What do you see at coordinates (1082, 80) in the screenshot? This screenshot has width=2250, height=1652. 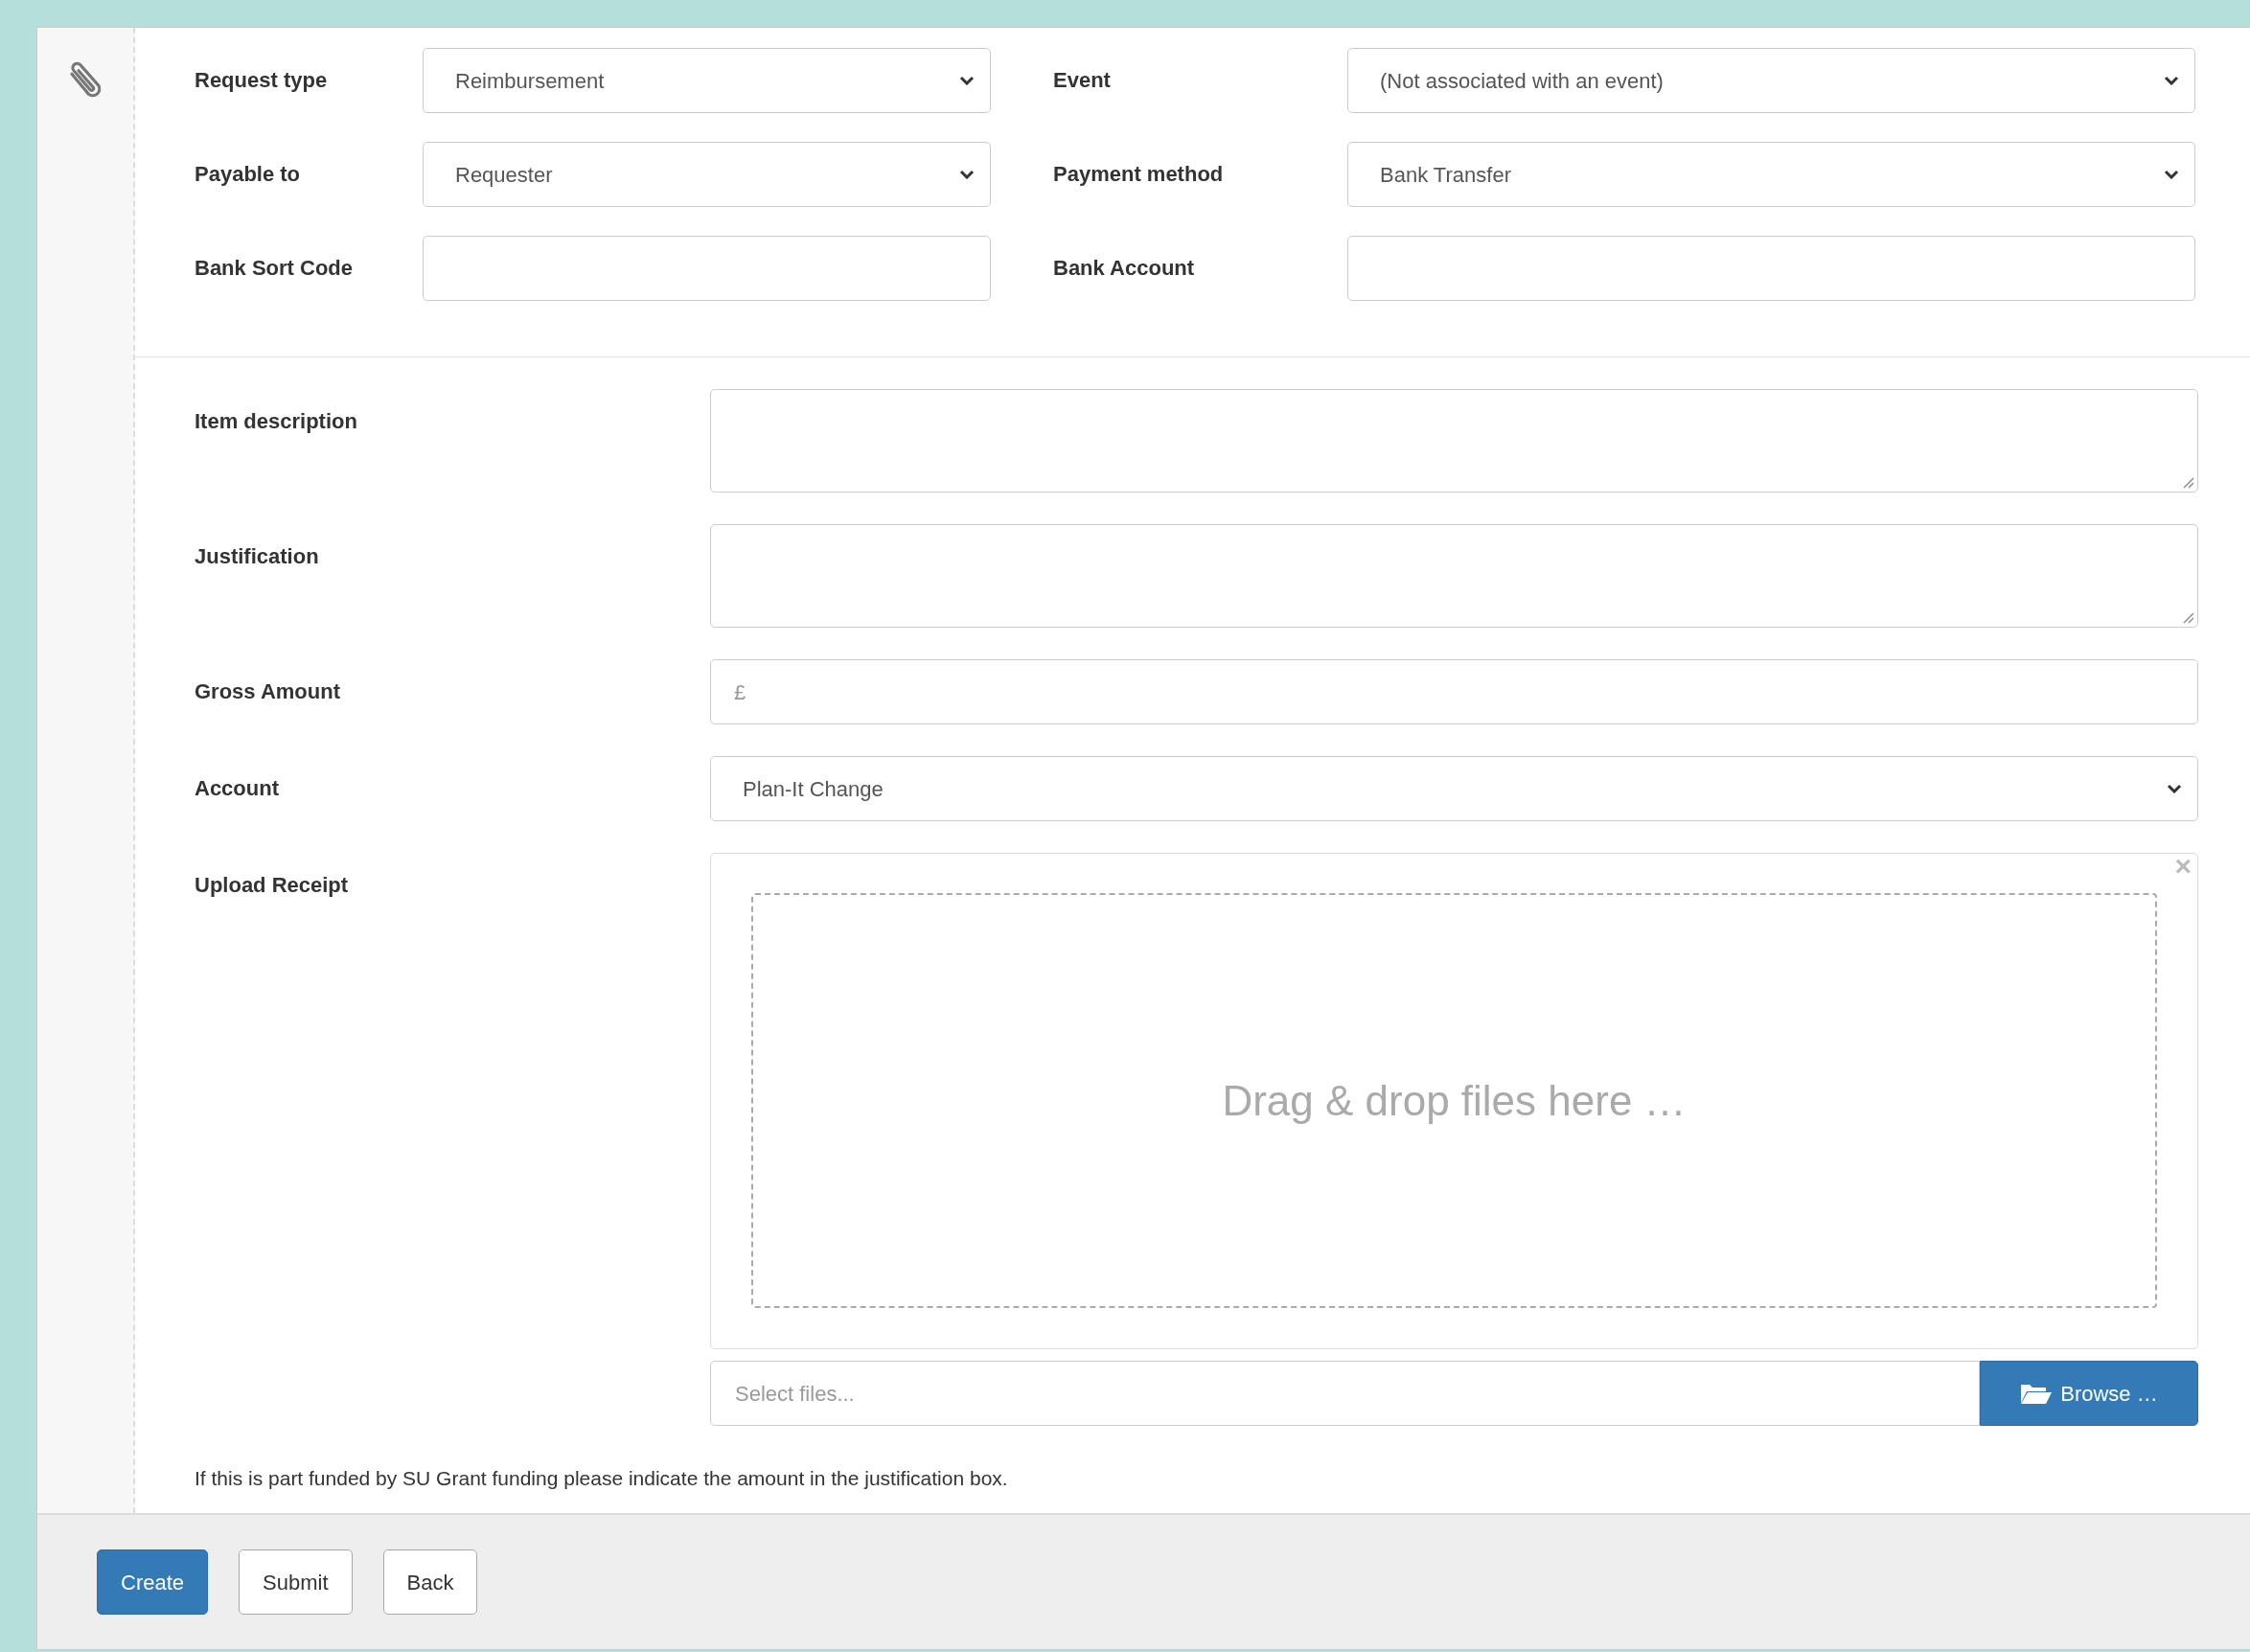 I see `field-label: Event` at bounding box center [1082, 80].